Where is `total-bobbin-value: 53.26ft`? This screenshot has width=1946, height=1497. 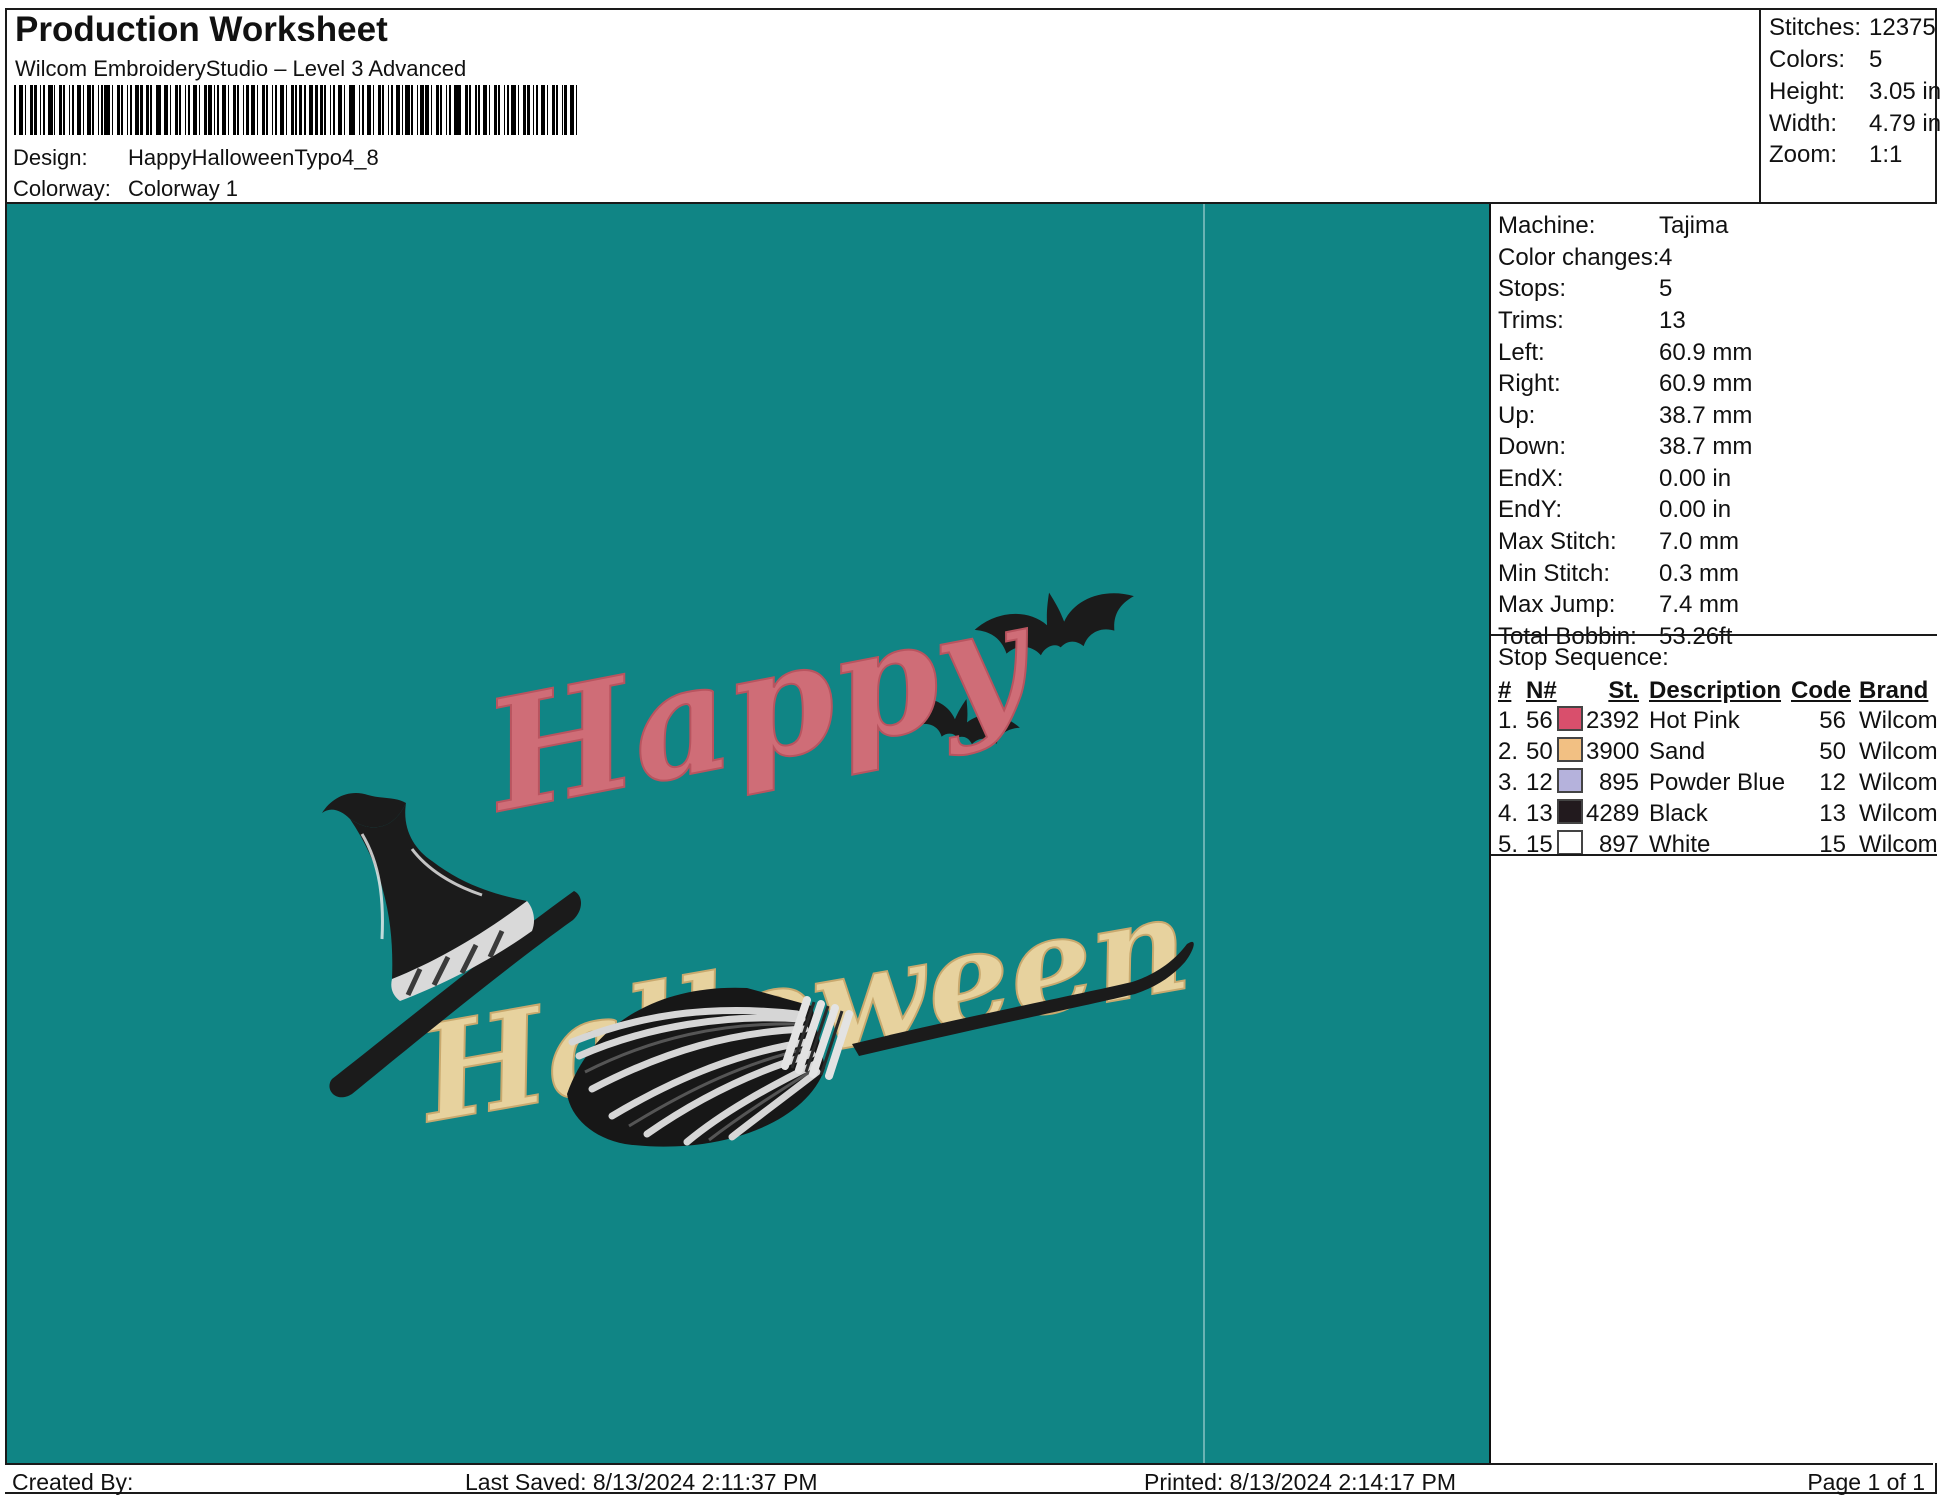
total-bobbin-value: 53.26ft is located at coordinates (1696, 636).